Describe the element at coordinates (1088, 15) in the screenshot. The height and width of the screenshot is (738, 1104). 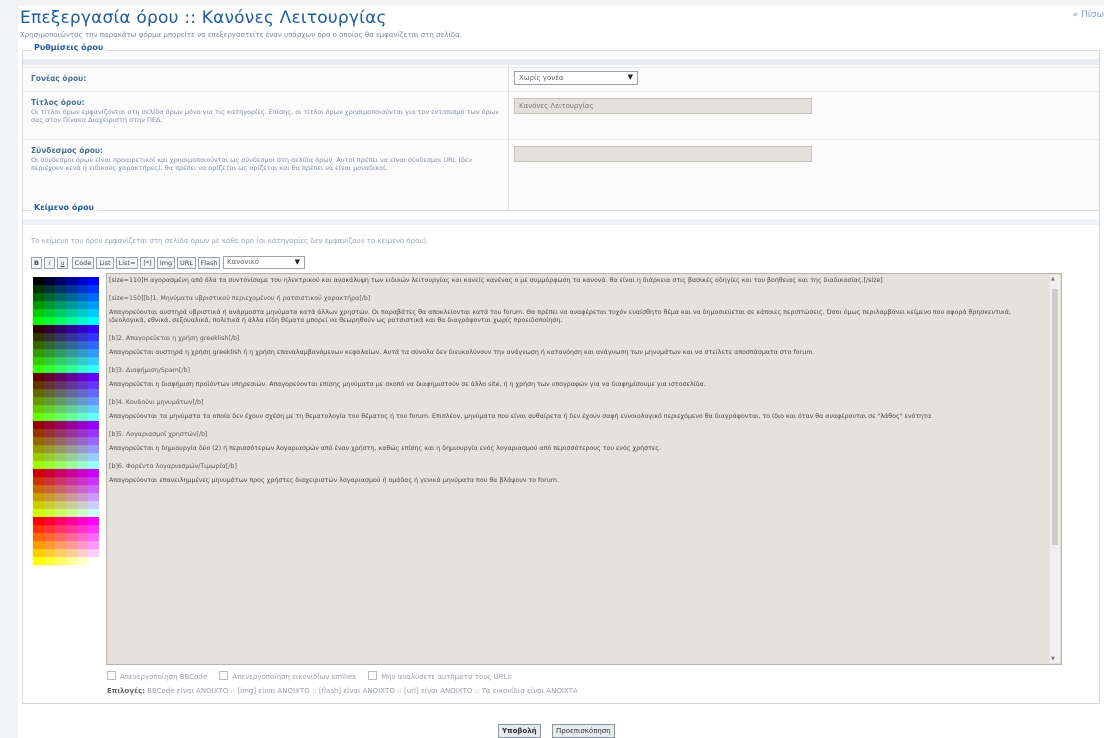
I see `back-link: « Πίσω` at that location.